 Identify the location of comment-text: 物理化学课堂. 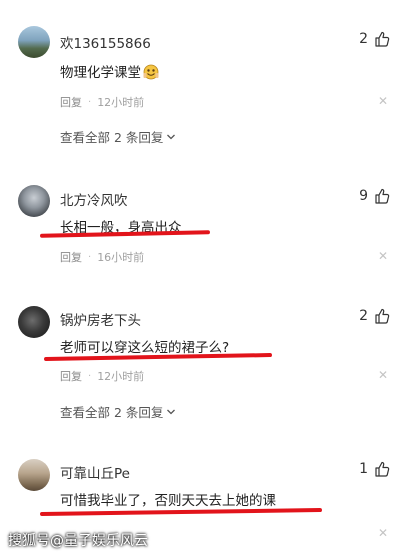
(109, 71).